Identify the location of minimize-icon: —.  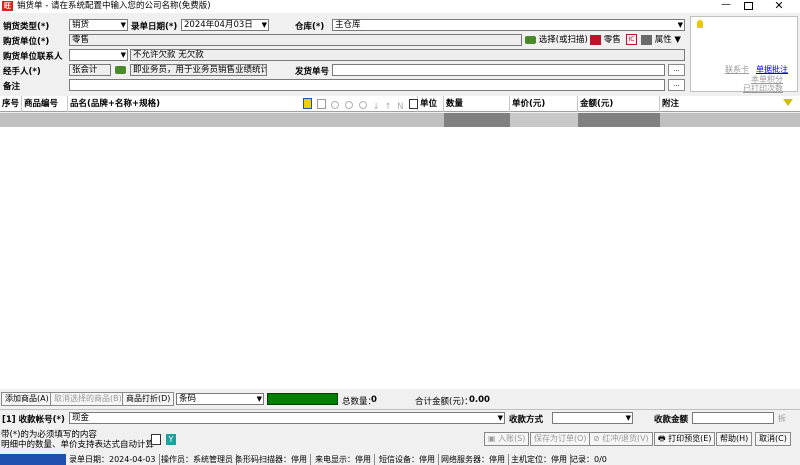
(726, 6).